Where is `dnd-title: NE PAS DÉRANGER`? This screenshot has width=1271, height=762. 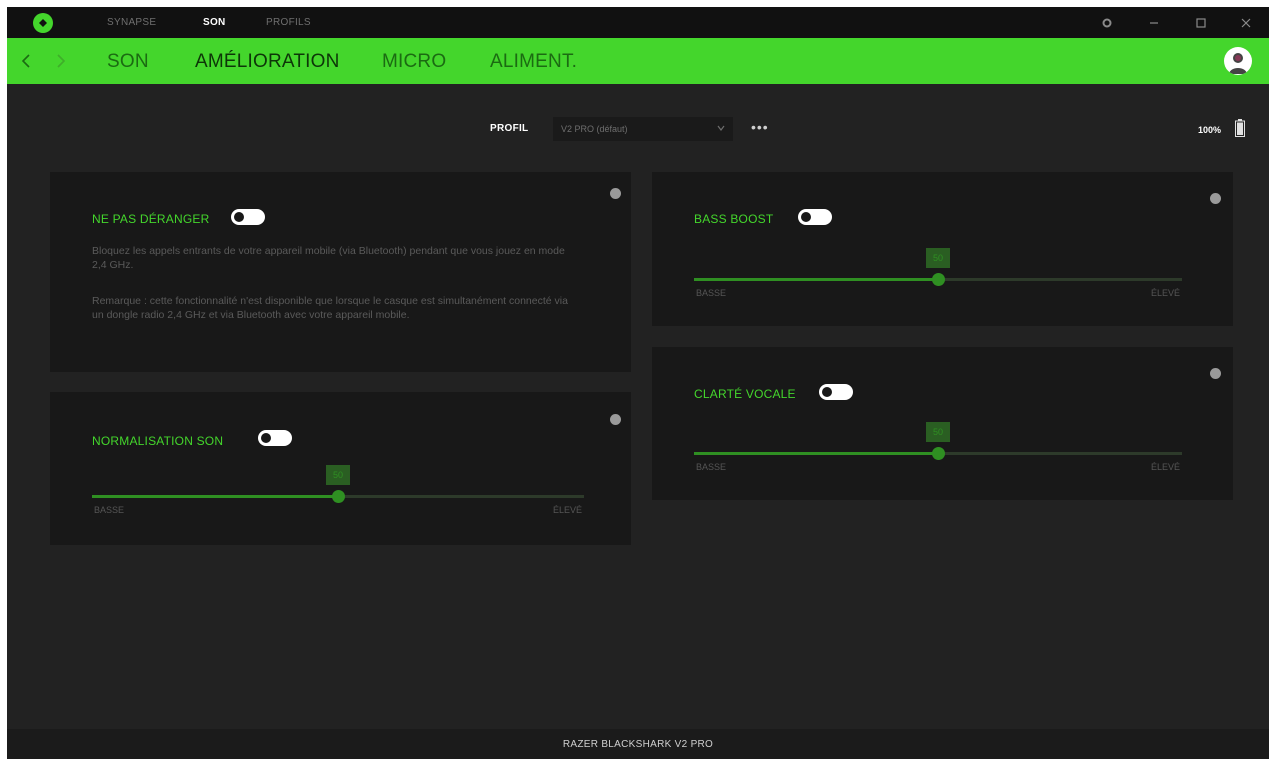
dnd-title: NE PAS DÉRANGER is located at coordinates (151, 219).